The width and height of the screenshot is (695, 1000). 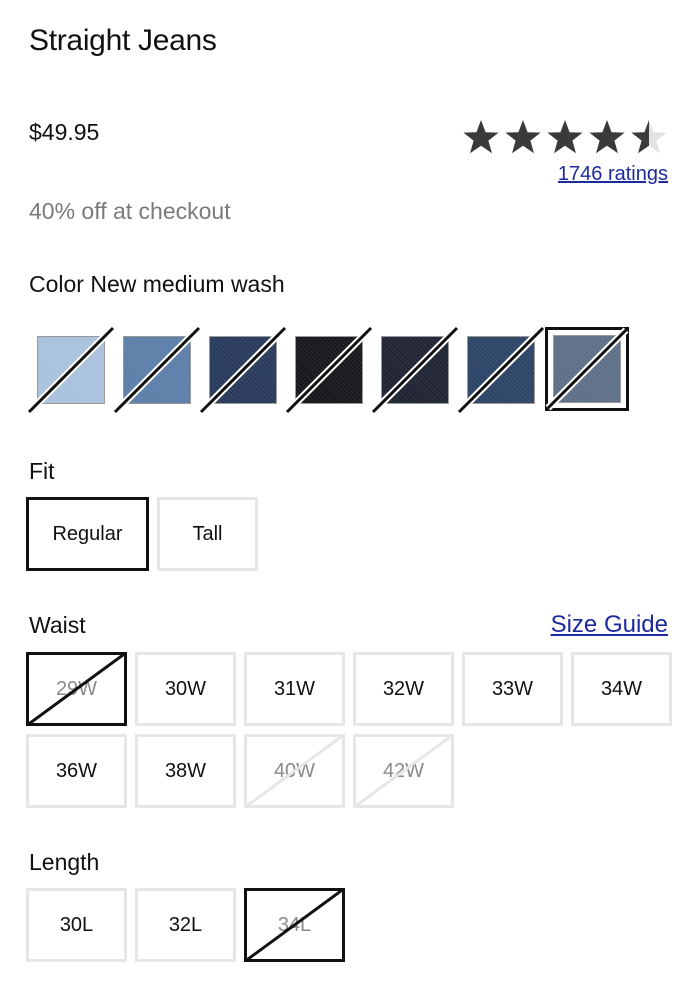 I want to click on waist-option-42w: 42W, so click(x=403, y=771).